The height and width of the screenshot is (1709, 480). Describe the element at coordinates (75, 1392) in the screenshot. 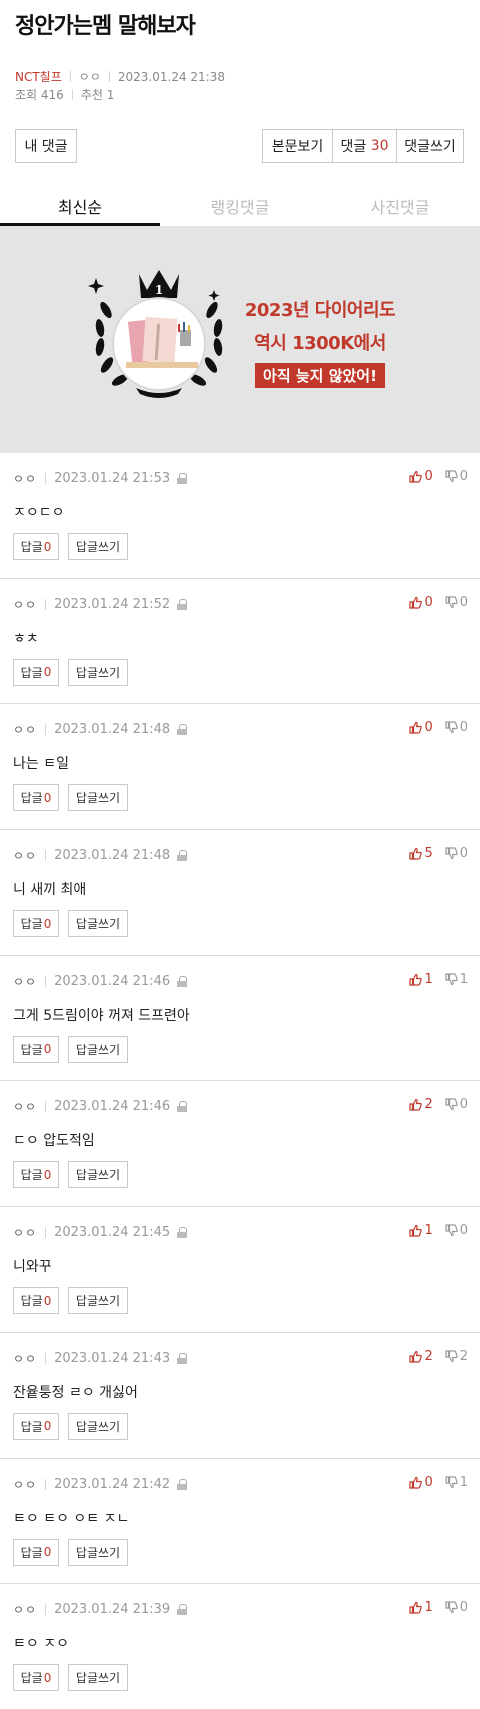

I see `comment-text: 잔윹퉁정 ㄹㅇ 개싫어` at that location.